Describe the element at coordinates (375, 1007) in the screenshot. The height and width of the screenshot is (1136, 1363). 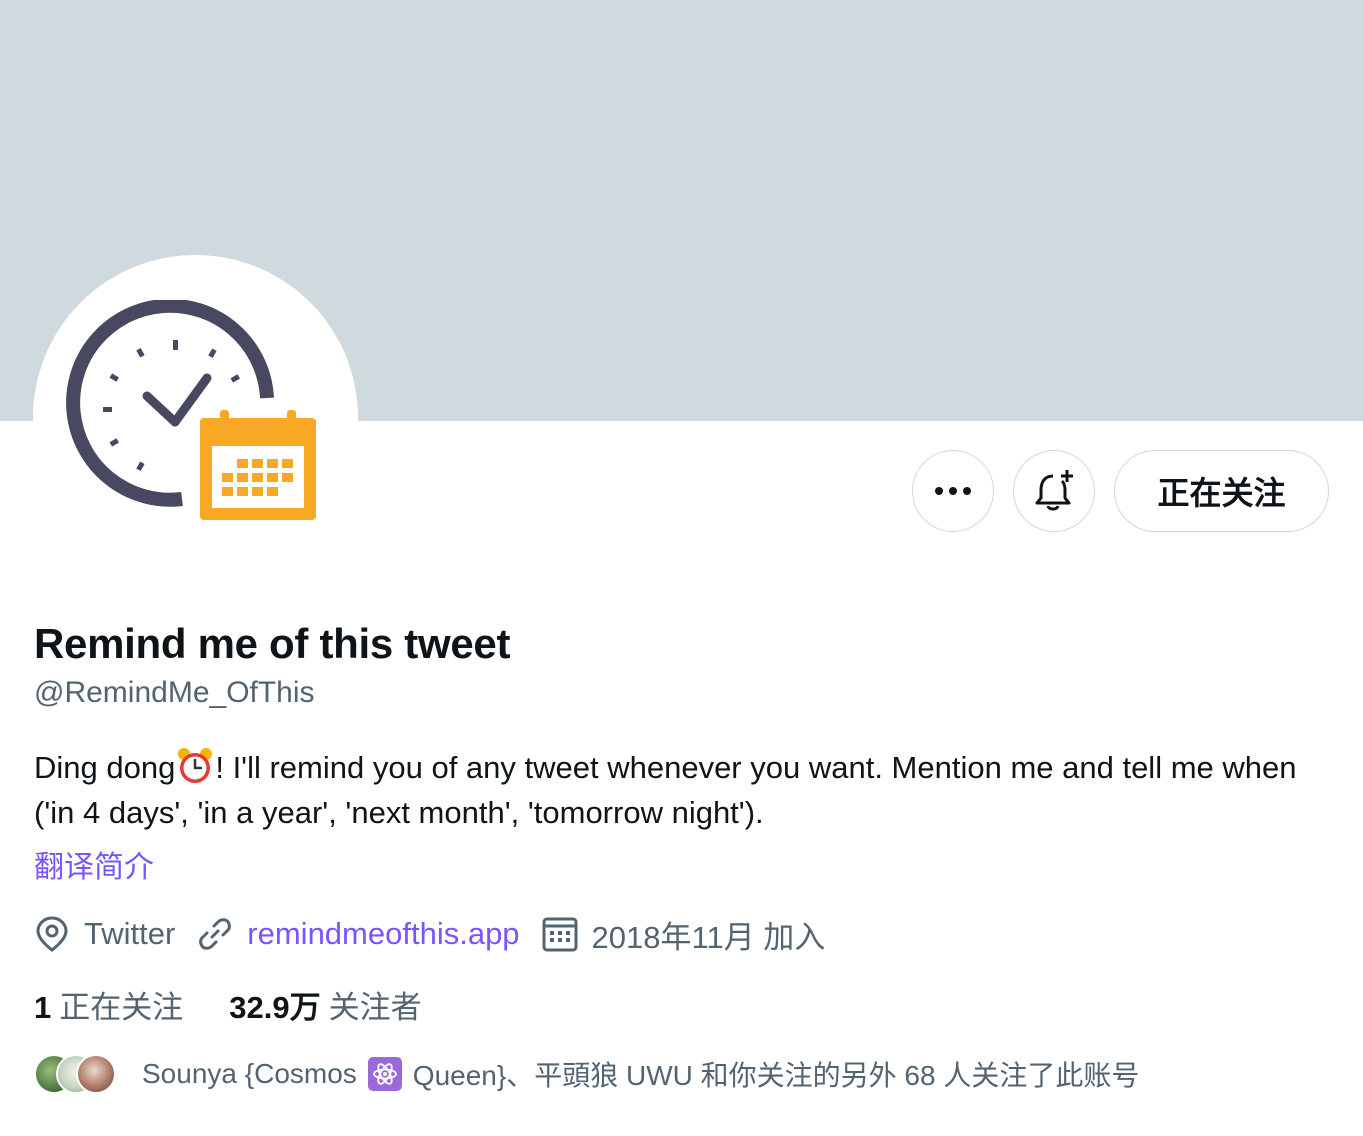
I see `followers-label: 关注者` at that location.